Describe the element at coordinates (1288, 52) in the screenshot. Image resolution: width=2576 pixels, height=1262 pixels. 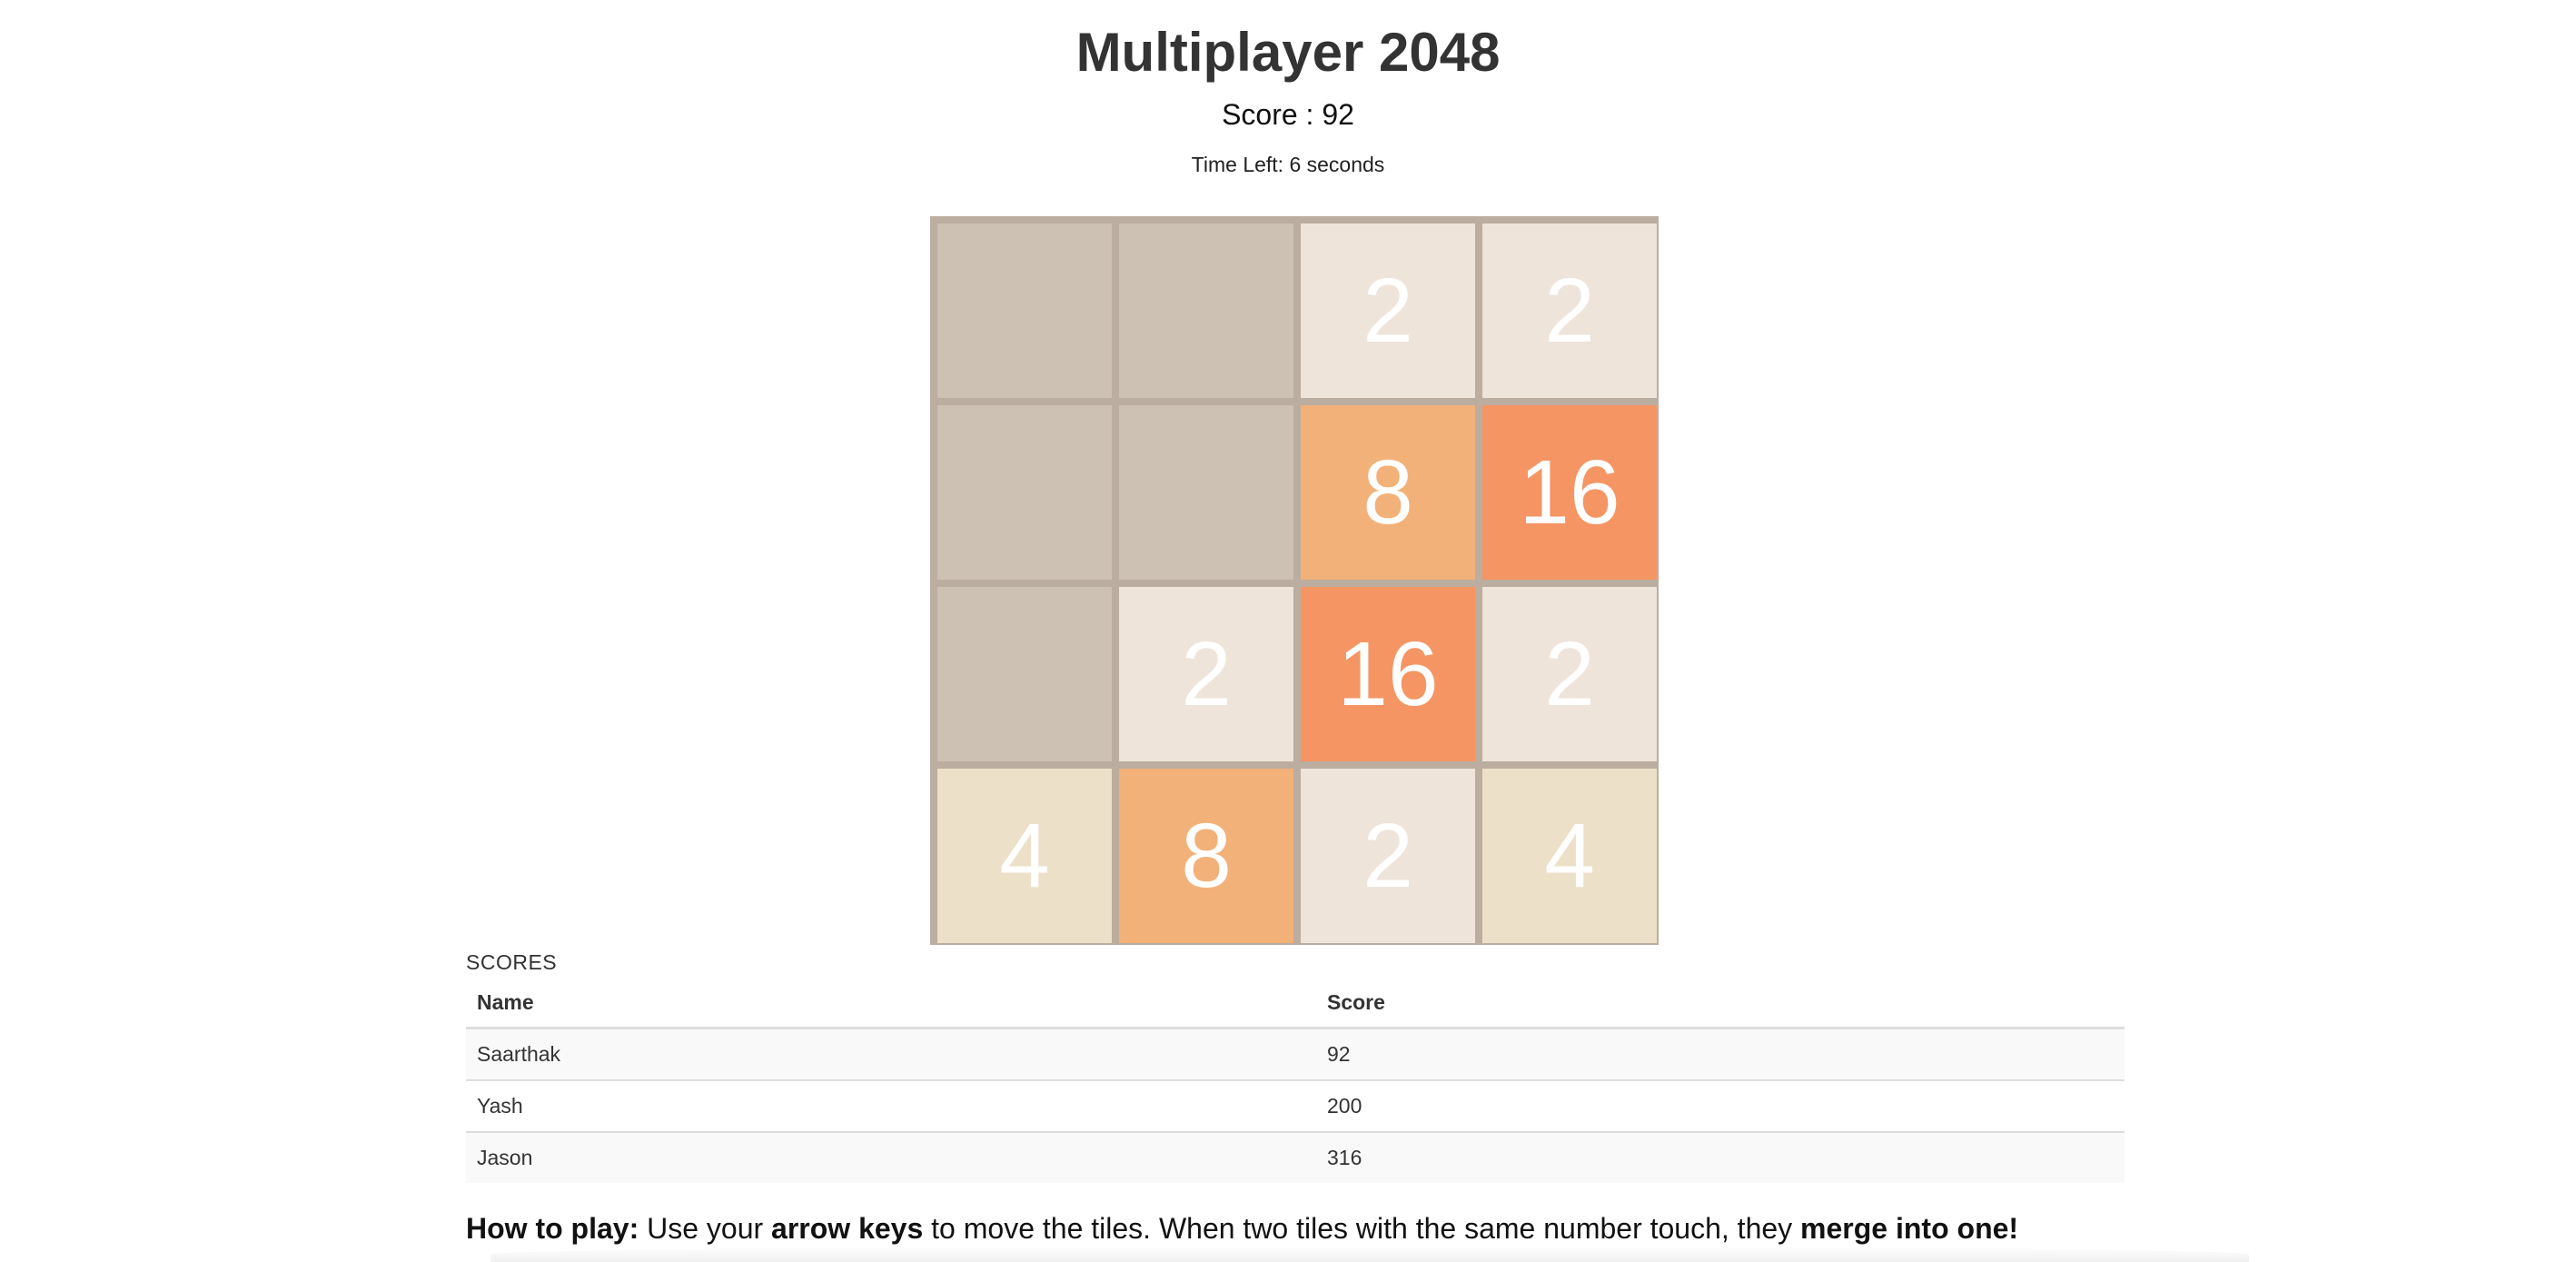
I see `page-title: Multiplayer 2048` at that location.